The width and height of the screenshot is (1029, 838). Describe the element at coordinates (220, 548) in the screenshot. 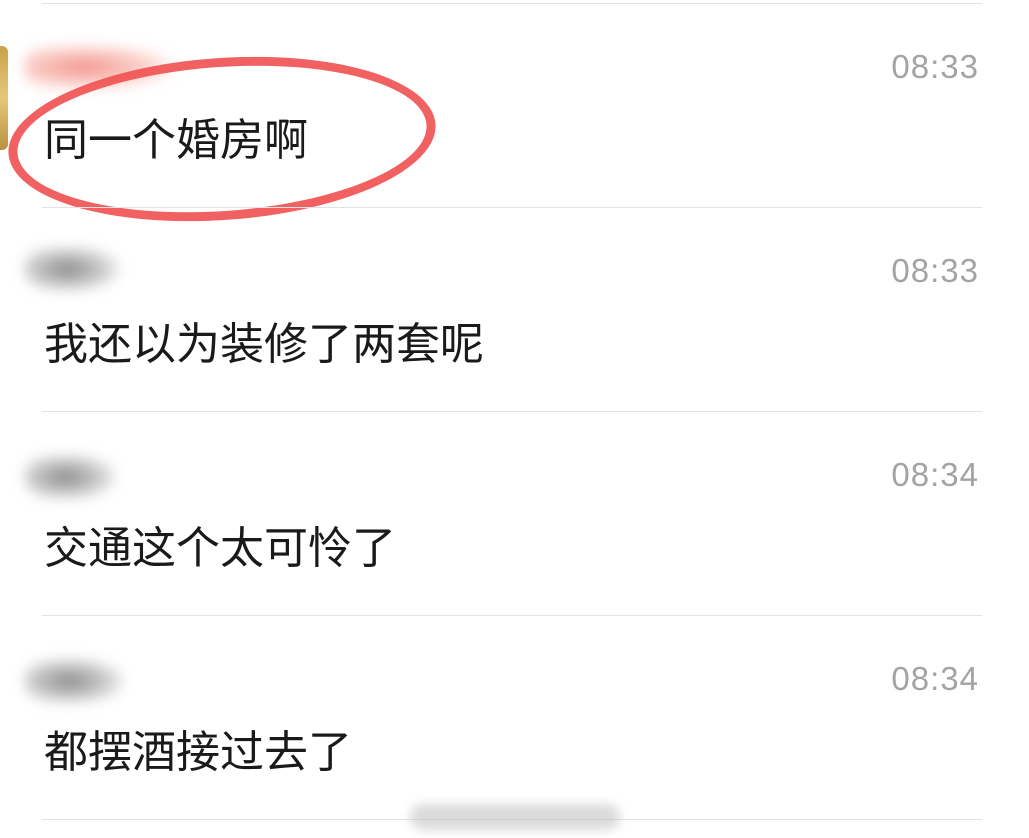

I see `message-text: 交通这个太可怜了` at that location.